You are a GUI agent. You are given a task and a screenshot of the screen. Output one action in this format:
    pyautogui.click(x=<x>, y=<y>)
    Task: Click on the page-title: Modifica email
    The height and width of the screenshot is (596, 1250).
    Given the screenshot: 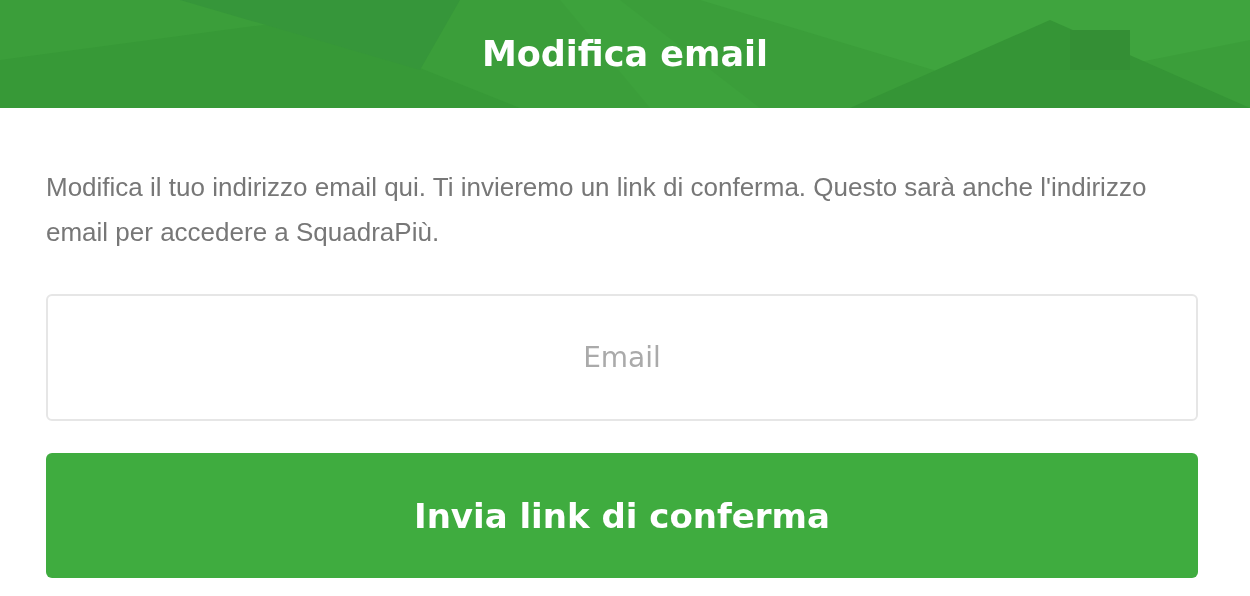 What is the action you would take?
    pyautogui.click(x=625, y=54)
    